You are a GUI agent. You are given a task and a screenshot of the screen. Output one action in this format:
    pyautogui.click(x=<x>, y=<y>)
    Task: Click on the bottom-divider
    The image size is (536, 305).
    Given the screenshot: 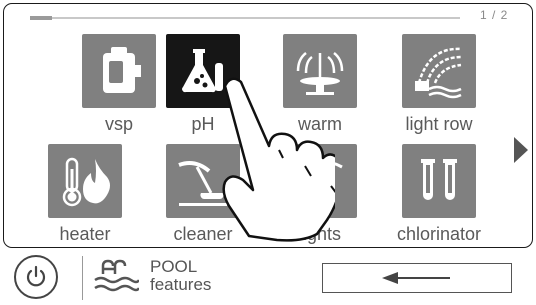 What is the action you would take?
    pyautogui.click(x=82, y=278)
    